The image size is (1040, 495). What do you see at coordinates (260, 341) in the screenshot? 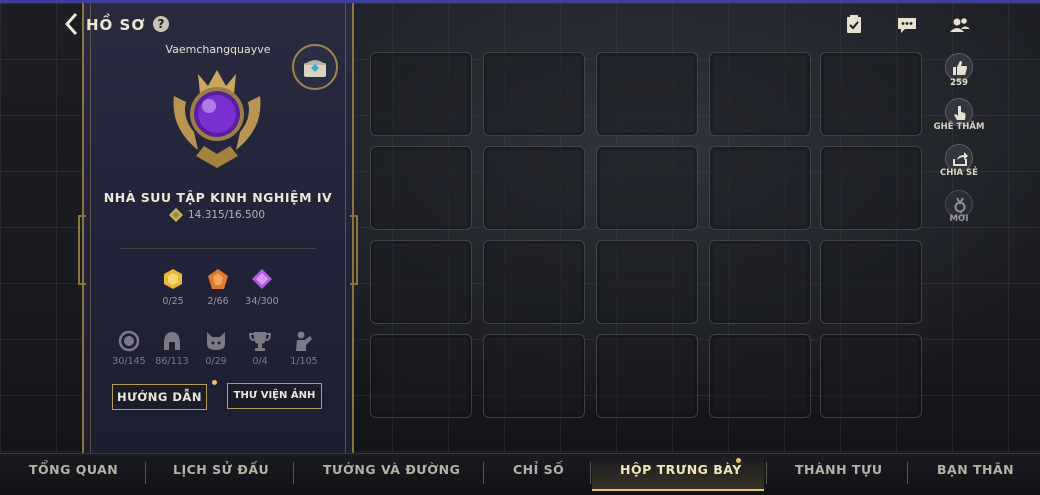
I see `trophy-icon` at bounding box center [260, 341].